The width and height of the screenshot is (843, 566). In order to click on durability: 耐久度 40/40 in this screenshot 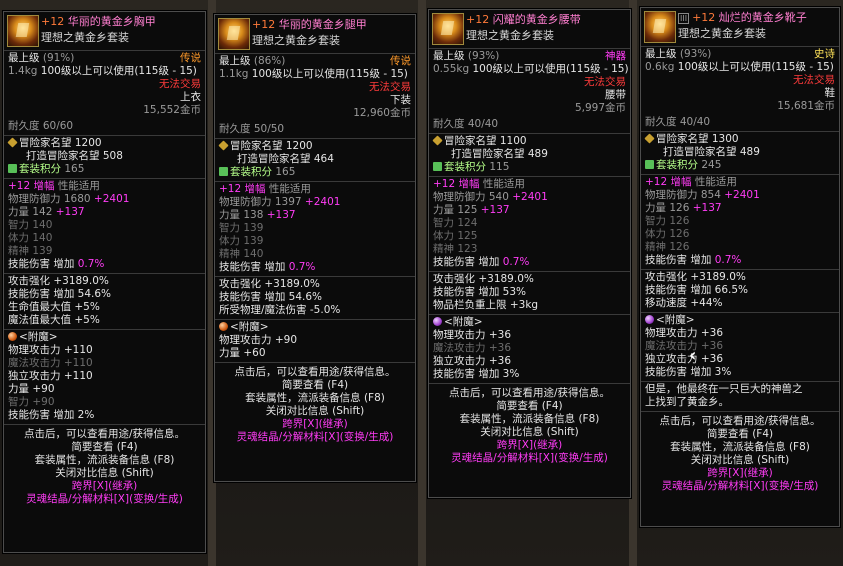, I will do `click(678, 122)`.